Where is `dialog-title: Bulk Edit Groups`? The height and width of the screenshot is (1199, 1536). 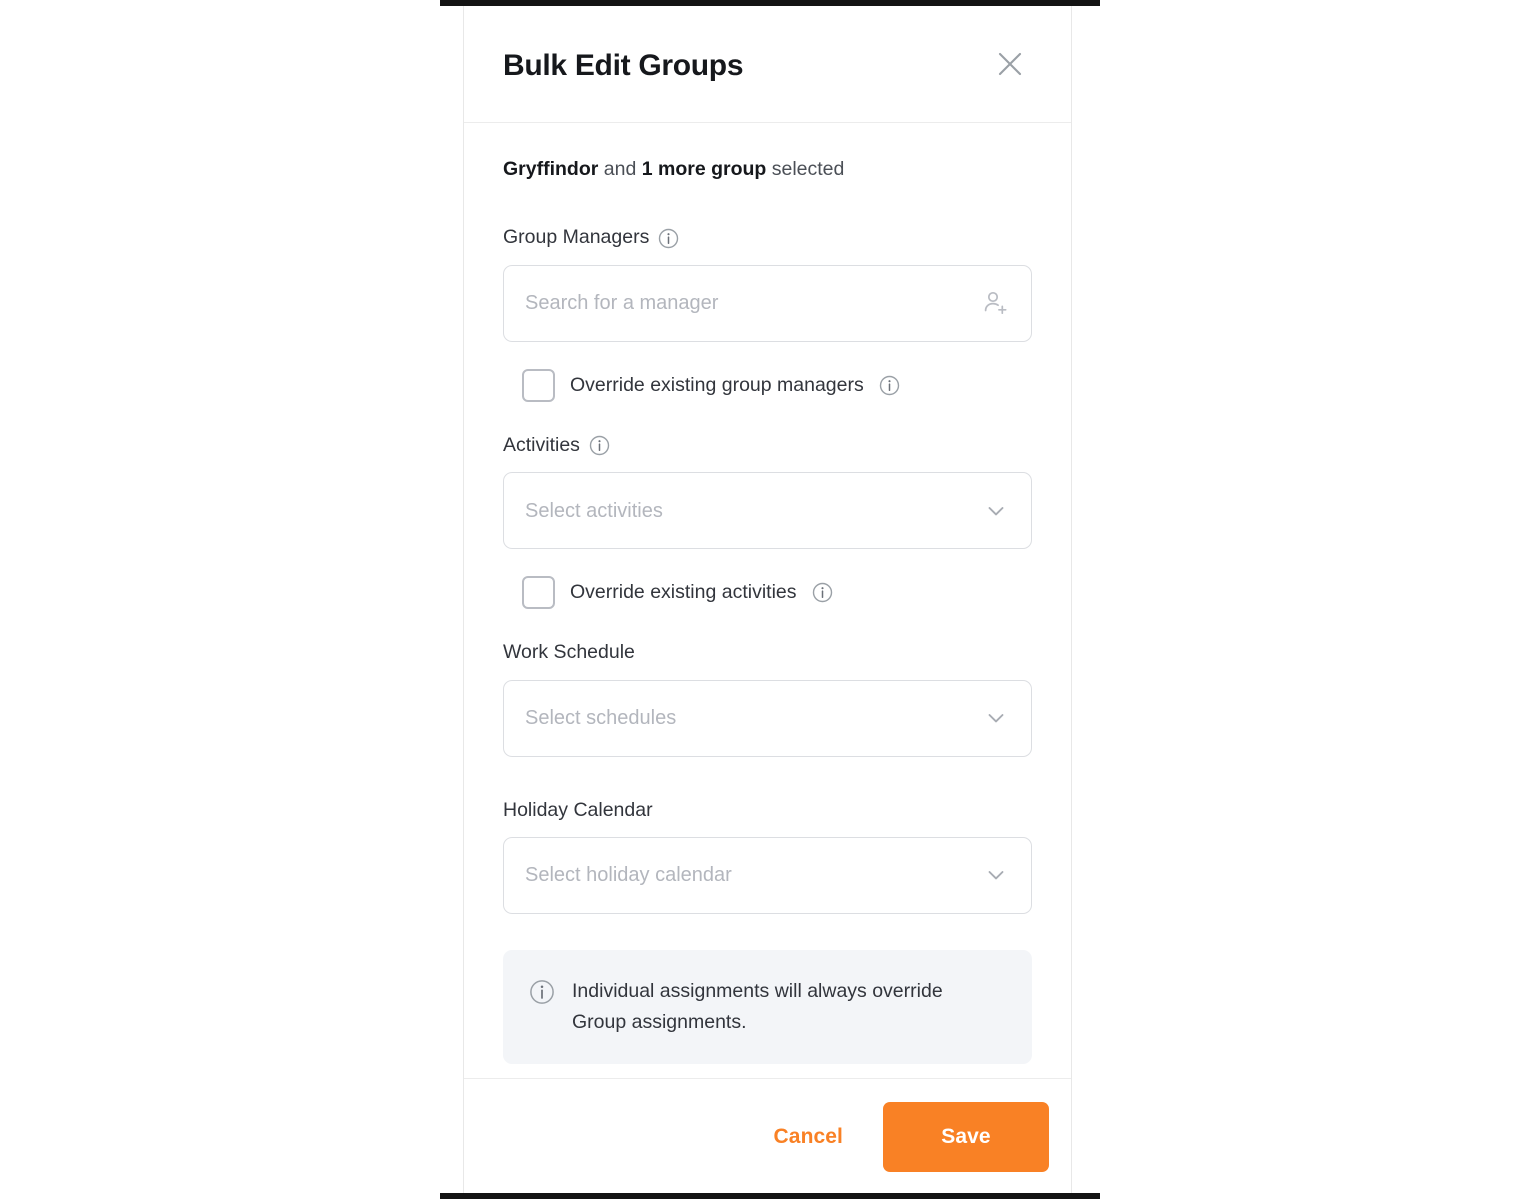 dialog-title: Bulk Edit Groups is located at coordinates (623, 65).